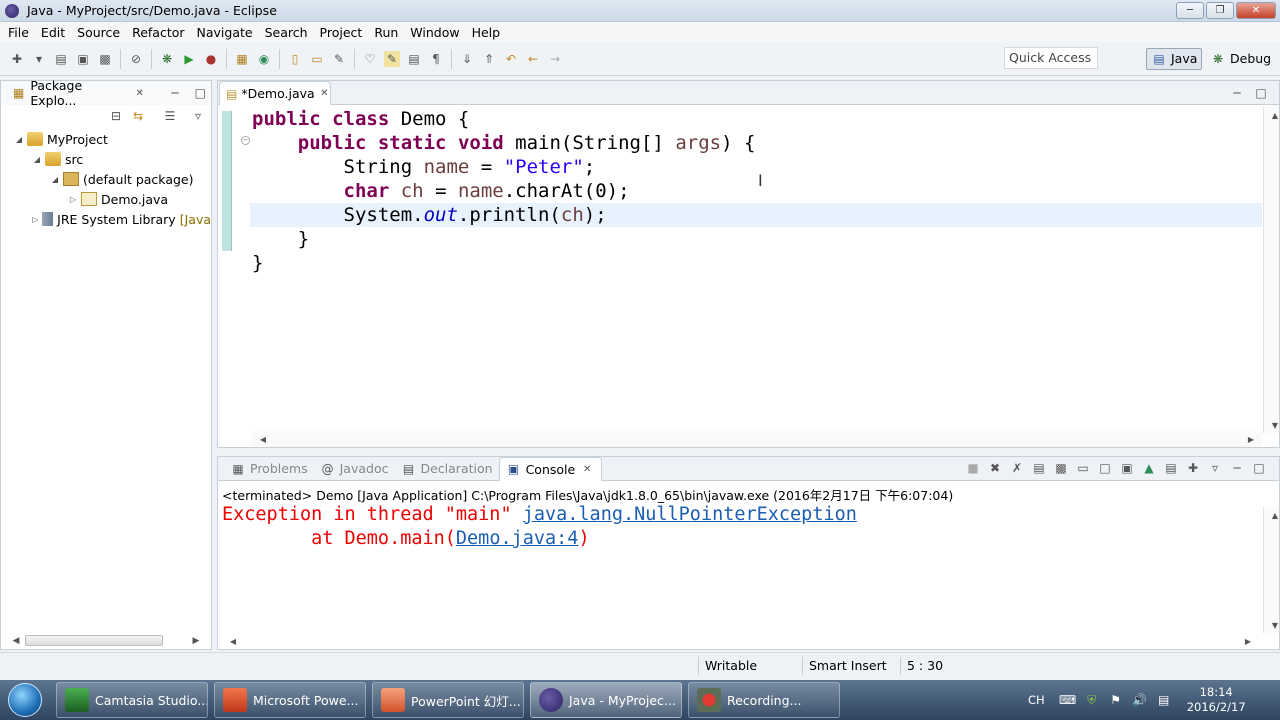  What do you see at coordinates (1061, 468) in the screenshot?
I see `scroll-lock-icon: ▩` at bounding box center [1061, 468].